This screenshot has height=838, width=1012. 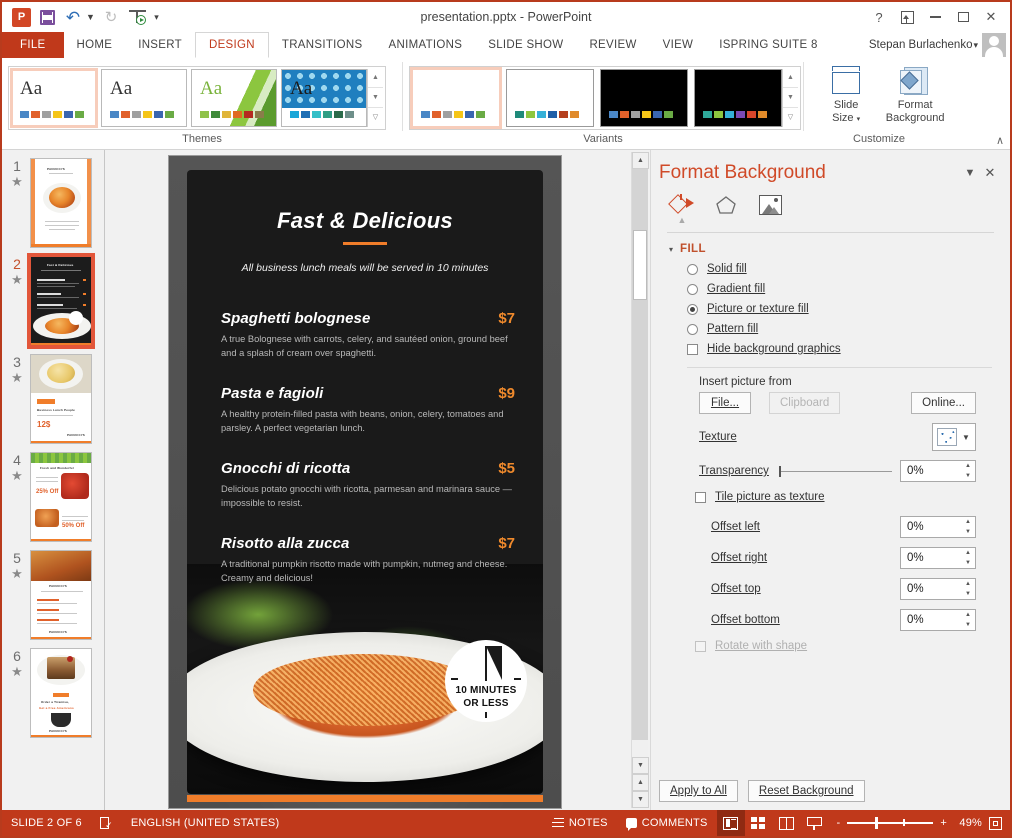 I want to click on previous-slide-icon: ▲, so click(x=640, y=782).